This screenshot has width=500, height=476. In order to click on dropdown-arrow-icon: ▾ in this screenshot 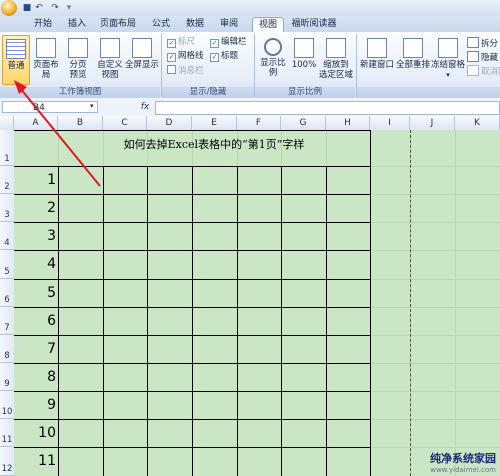, I will do `click(448, 75)`.